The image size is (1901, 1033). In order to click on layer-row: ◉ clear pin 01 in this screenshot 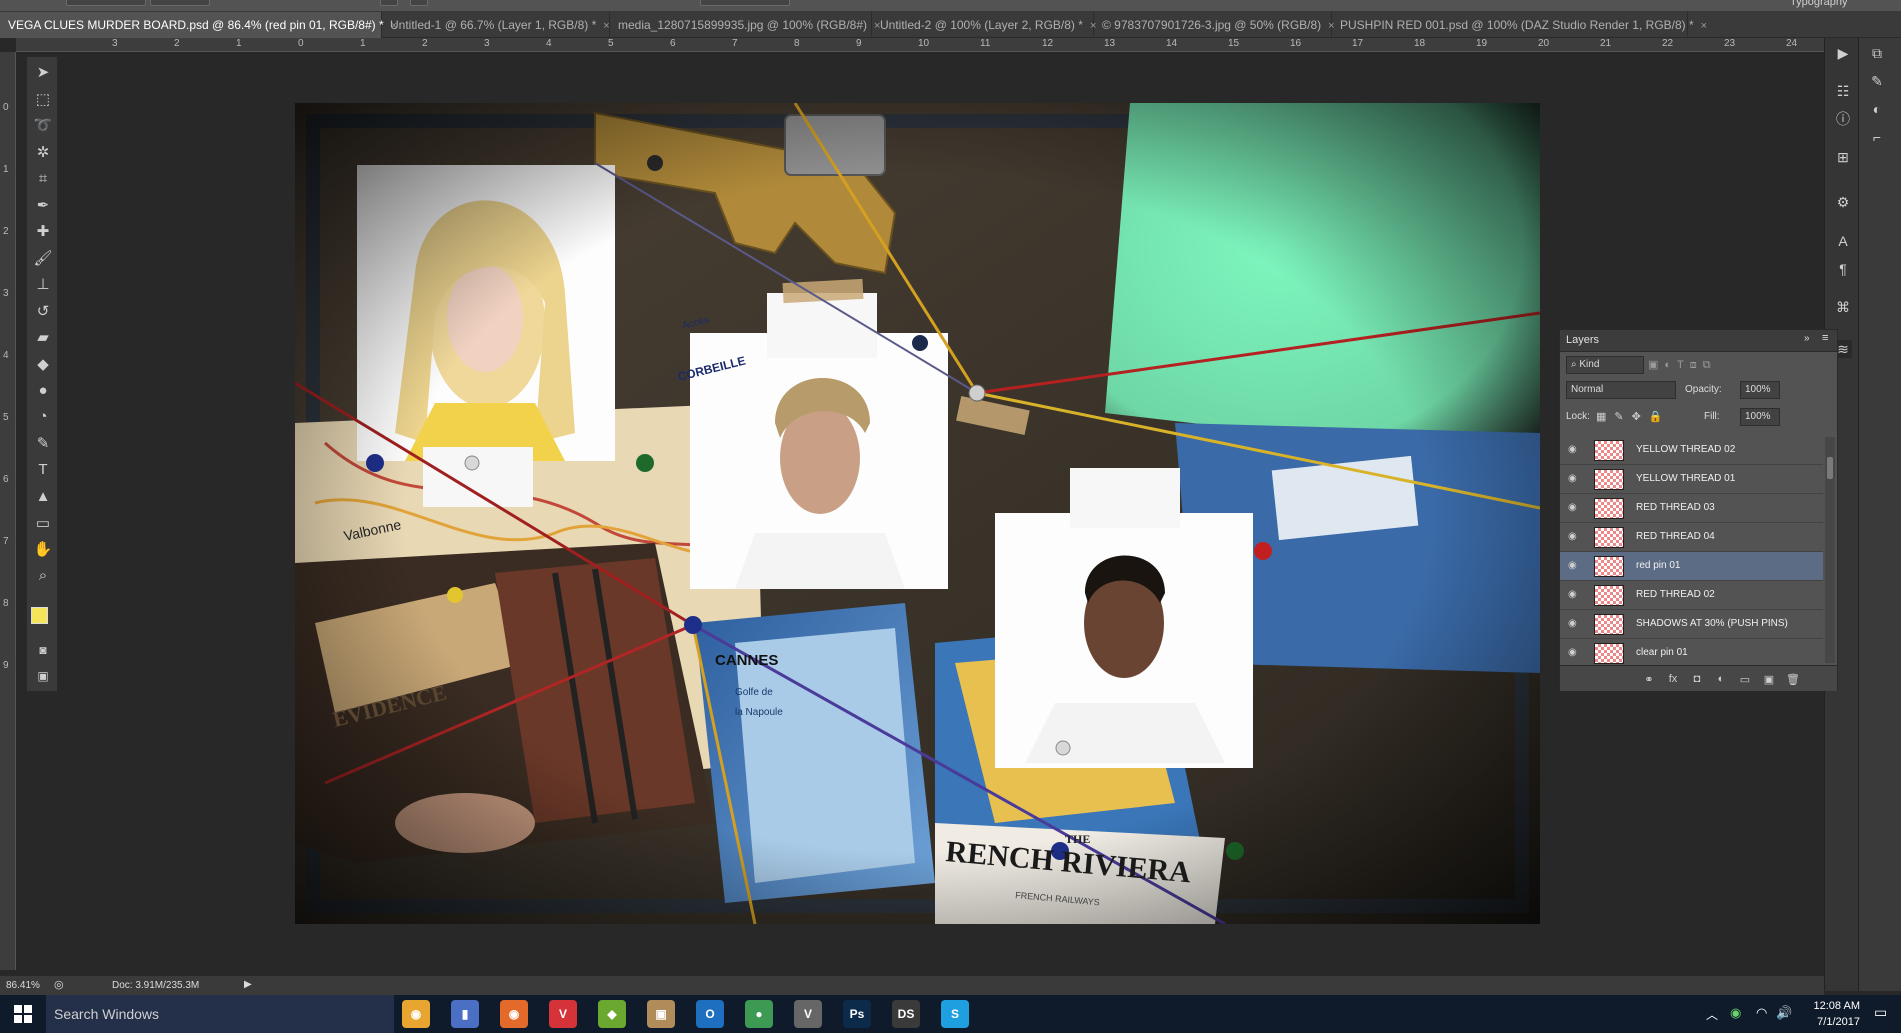, I will do `click(1691, 651)`.